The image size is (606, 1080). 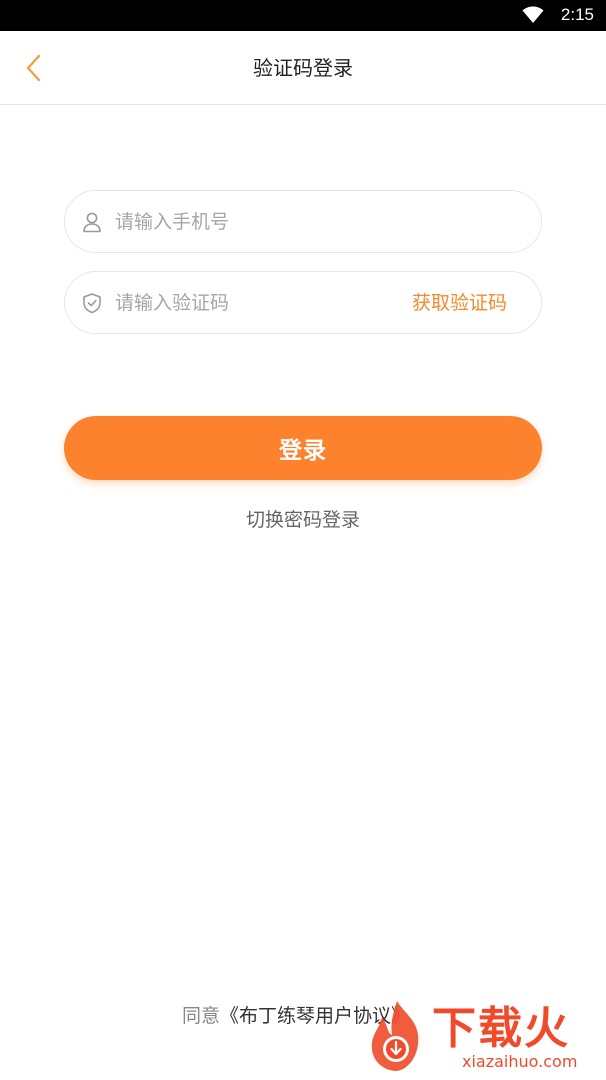 I want to click on watermark-text: 下载火, so click(x=501, y=1028).